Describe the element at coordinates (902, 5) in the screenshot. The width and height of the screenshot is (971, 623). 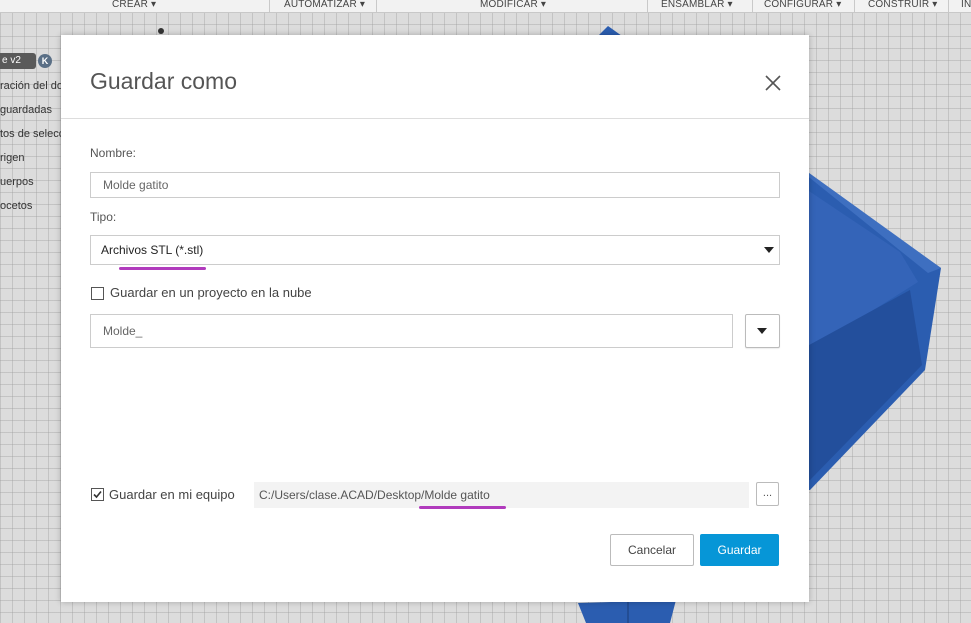
I see `menu-construir: CONSTRUIR ▾` at that location.